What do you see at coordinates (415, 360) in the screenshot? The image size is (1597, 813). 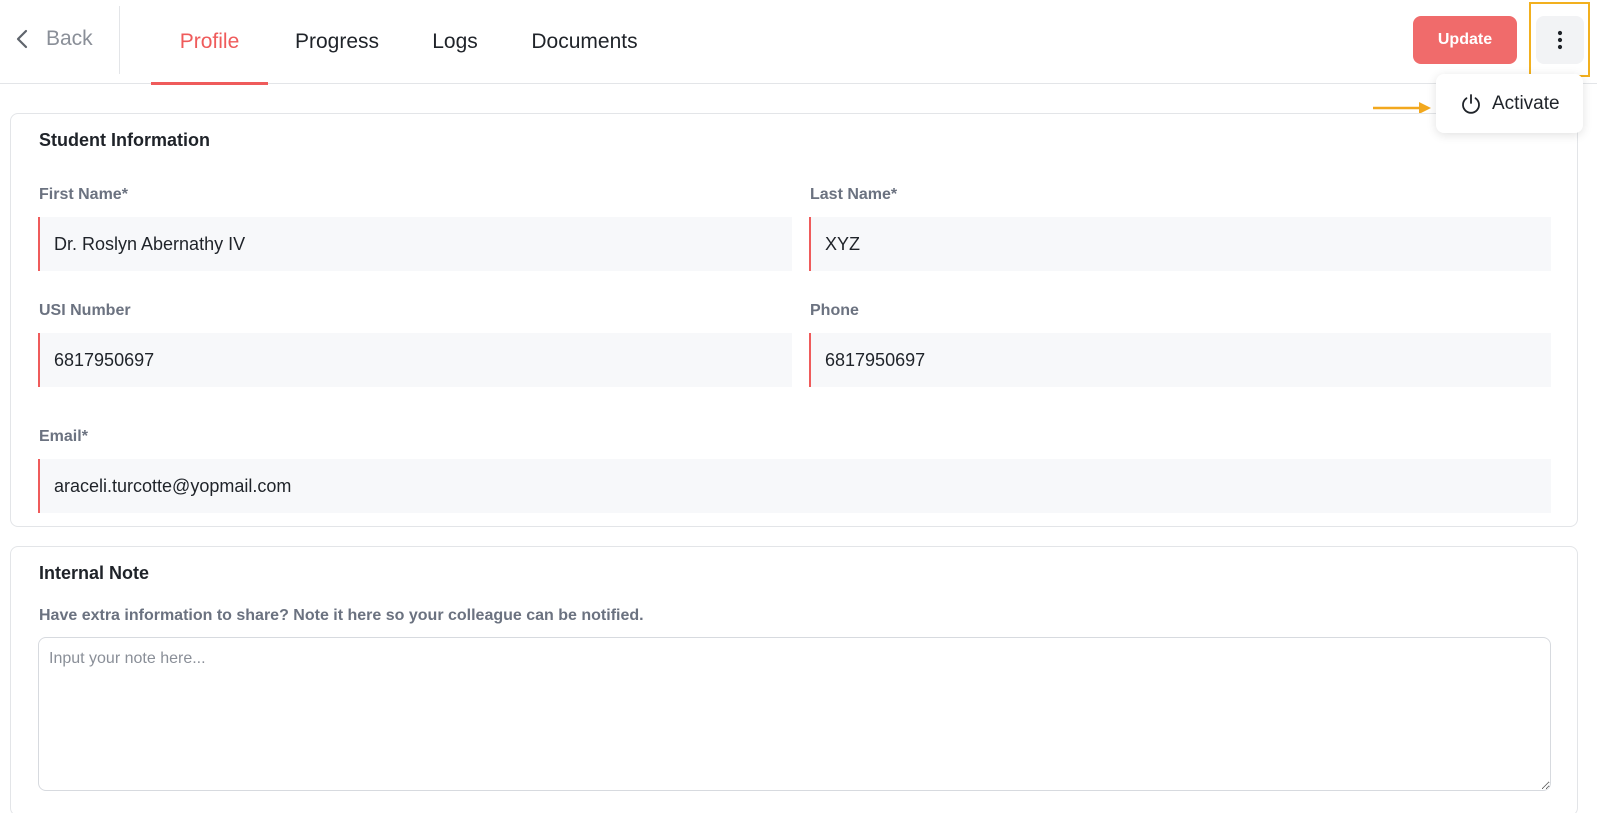 I see `usi-number-field: 6817950697` at bounding box center [415, 360].